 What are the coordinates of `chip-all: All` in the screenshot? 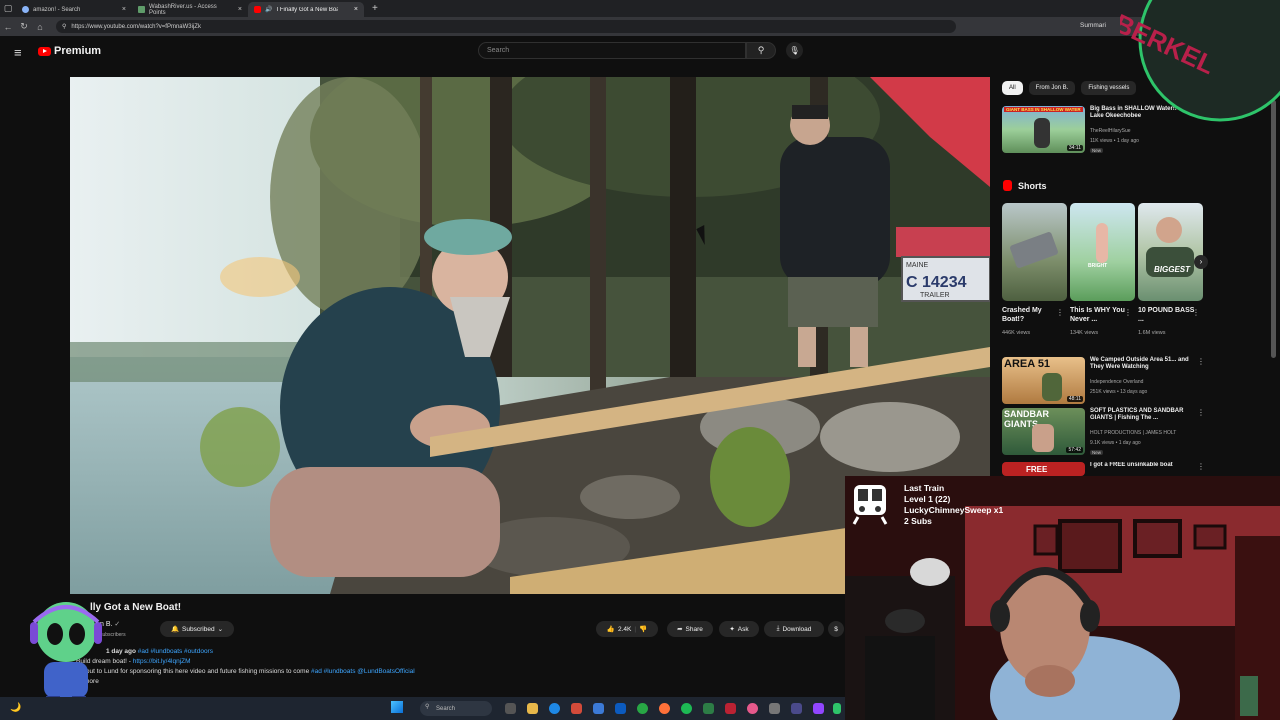 It's located at (1012, 88).